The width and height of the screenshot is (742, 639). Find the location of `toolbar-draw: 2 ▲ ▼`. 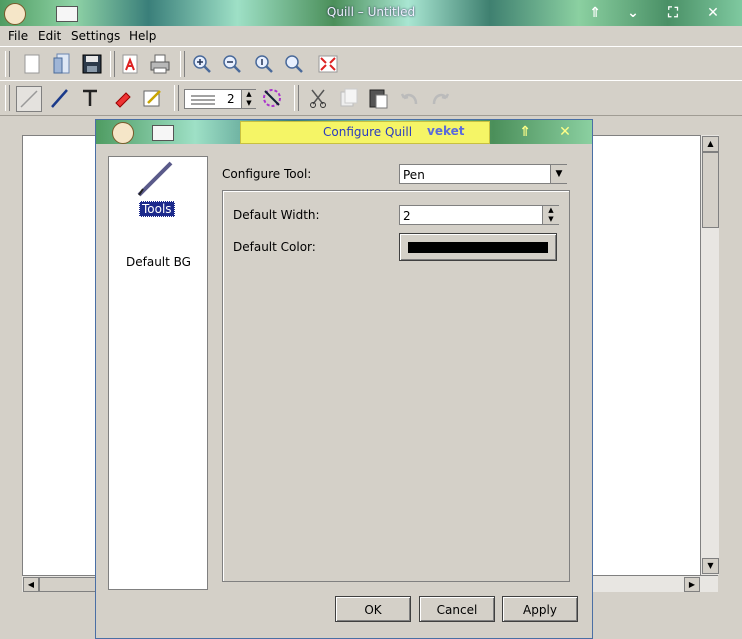

toolbar-draw: 2 ▲ ▼ is located at coordinates (371, 98).